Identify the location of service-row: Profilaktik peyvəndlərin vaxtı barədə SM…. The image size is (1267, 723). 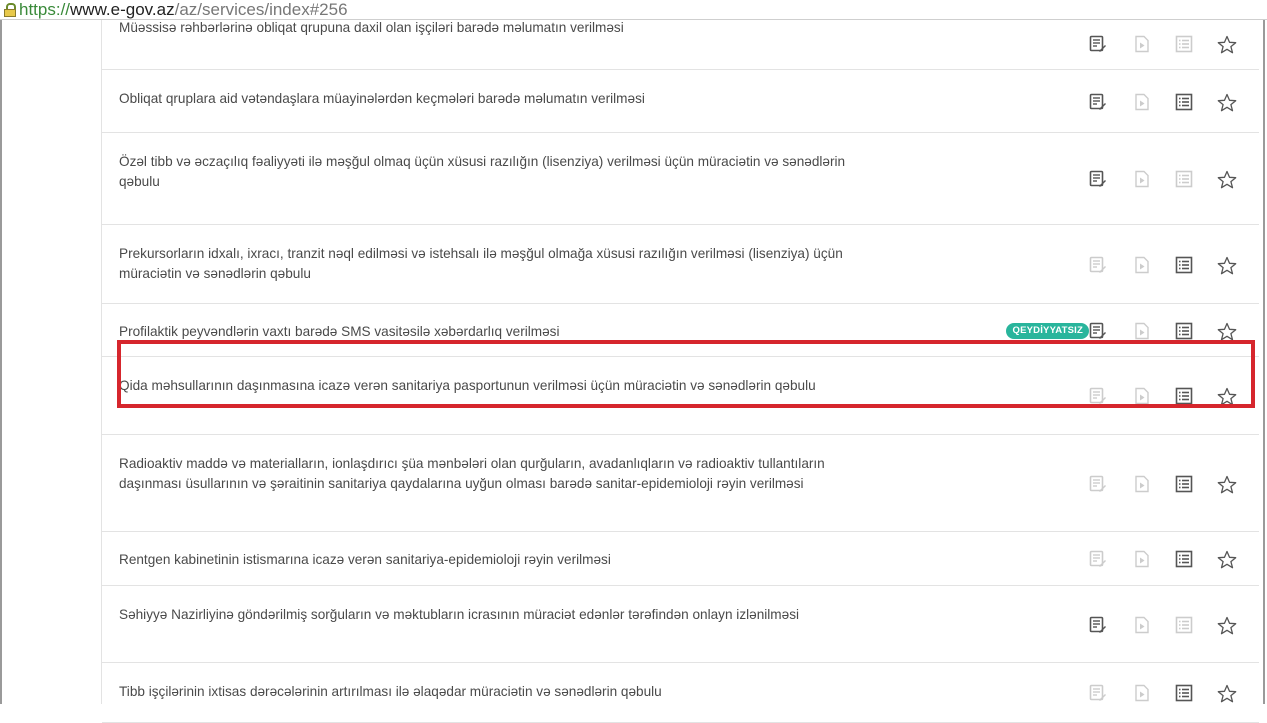
(680, 330).